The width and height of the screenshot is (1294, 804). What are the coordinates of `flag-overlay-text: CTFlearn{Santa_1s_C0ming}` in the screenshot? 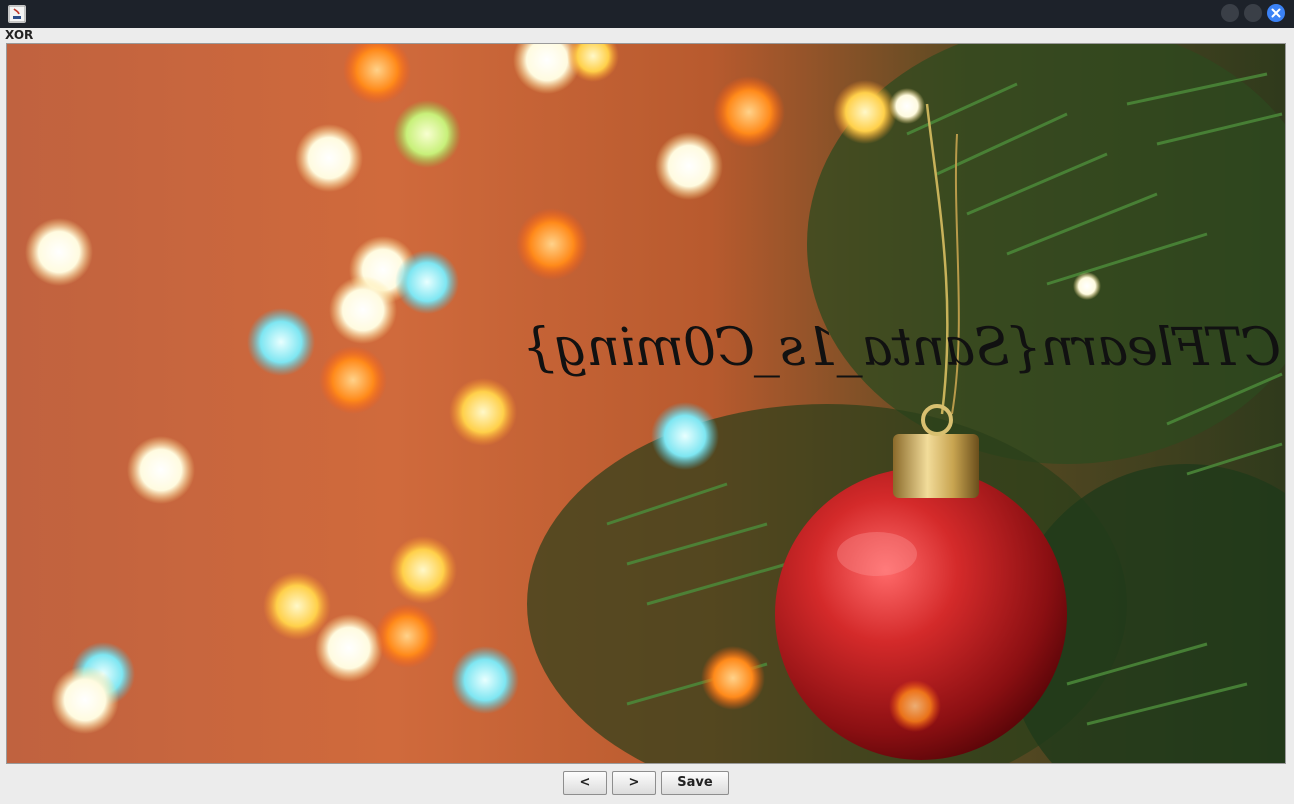 It's located at (902, 348).